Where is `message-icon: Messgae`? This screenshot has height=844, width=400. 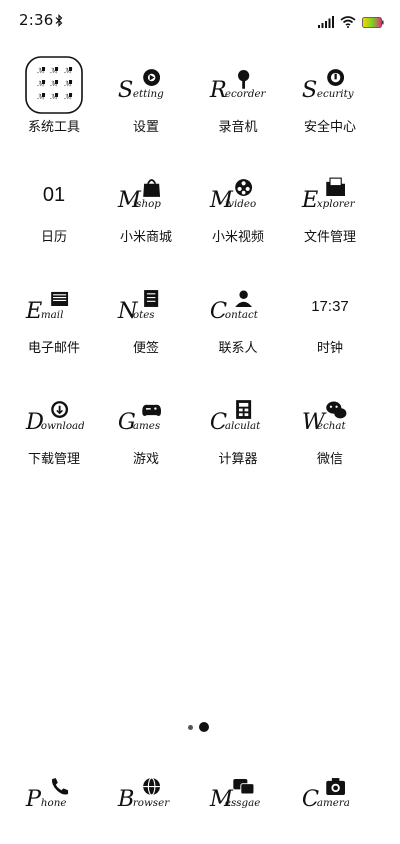
message-icon: Messgae is located at coordinates (238, 794).